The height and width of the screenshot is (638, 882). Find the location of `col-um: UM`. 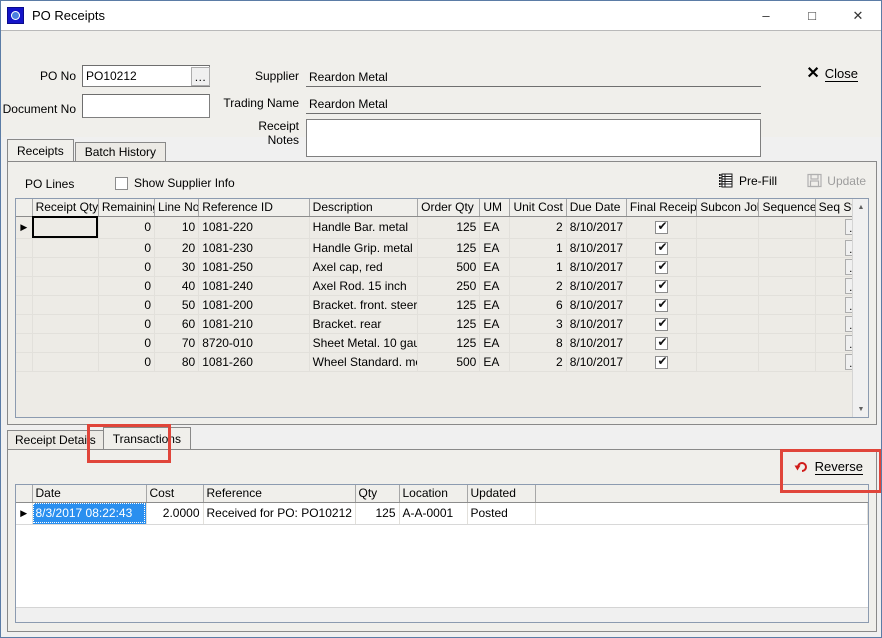

col-um: UM is located at coordinates (495, 208).